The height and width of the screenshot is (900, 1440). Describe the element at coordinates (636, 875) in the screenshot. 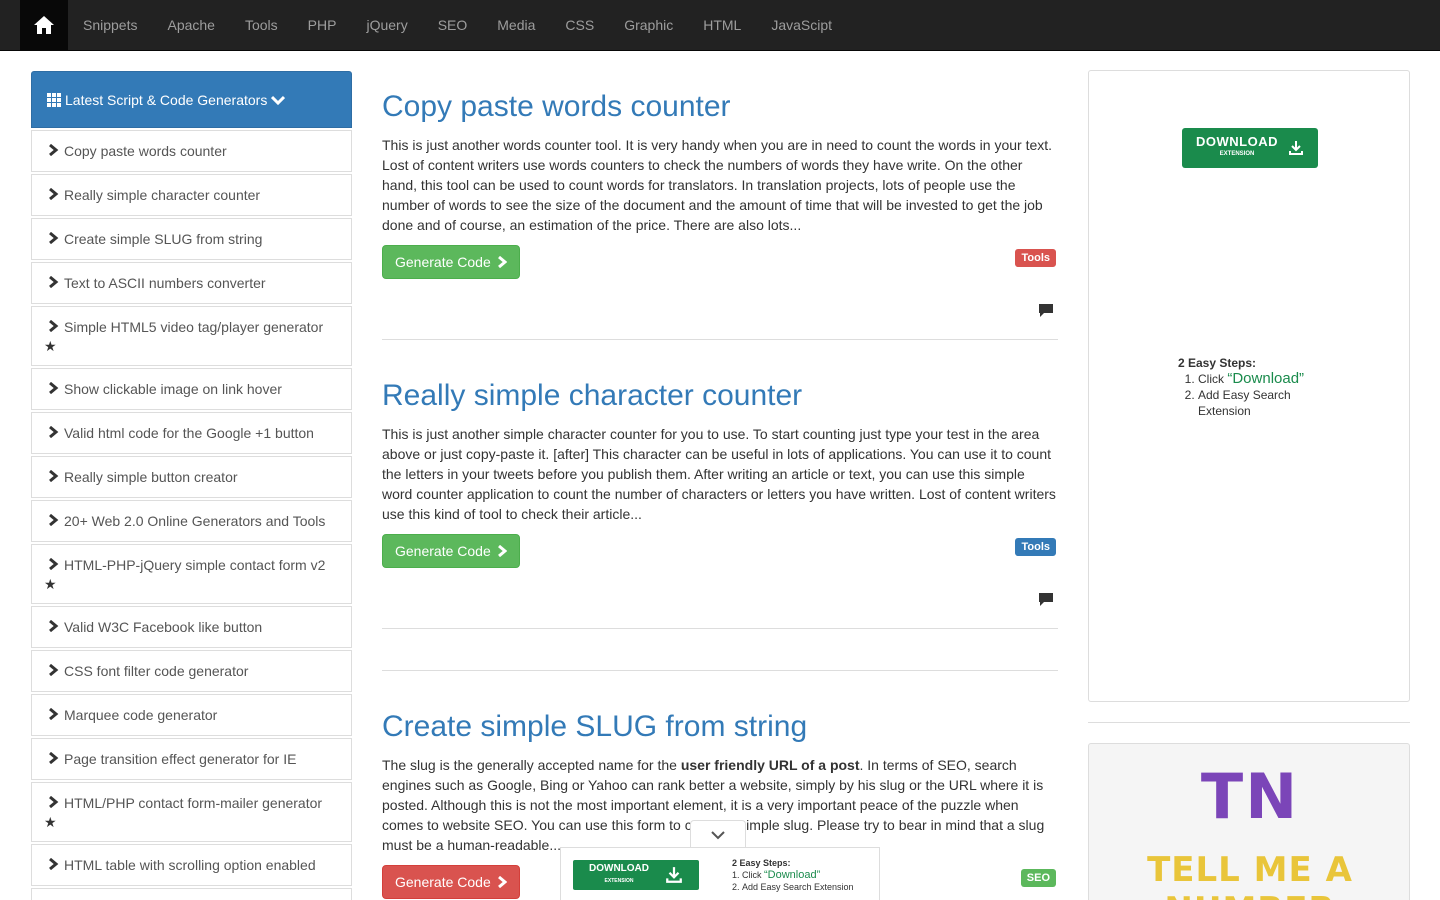

I see `floating-download-button: DOWNLOAD EXTENSION` at that location.